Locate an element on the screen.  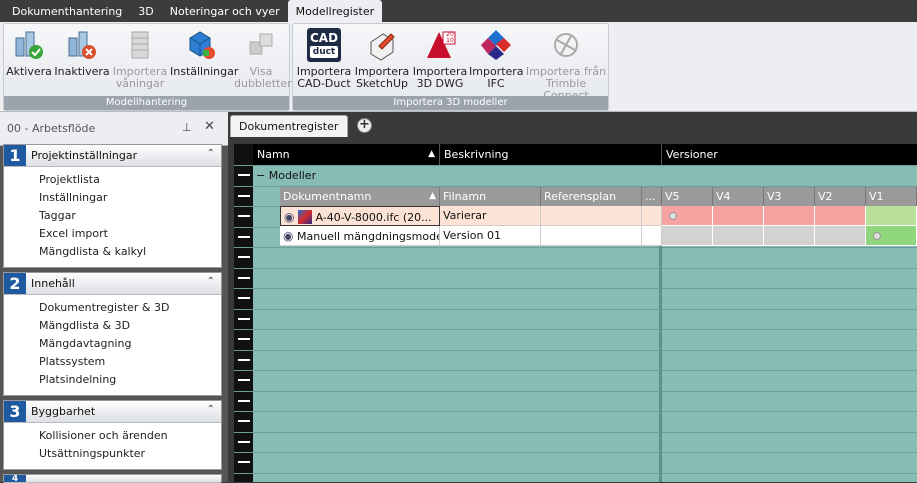
tab-3d: 3D is located at coordinates (145, 11).